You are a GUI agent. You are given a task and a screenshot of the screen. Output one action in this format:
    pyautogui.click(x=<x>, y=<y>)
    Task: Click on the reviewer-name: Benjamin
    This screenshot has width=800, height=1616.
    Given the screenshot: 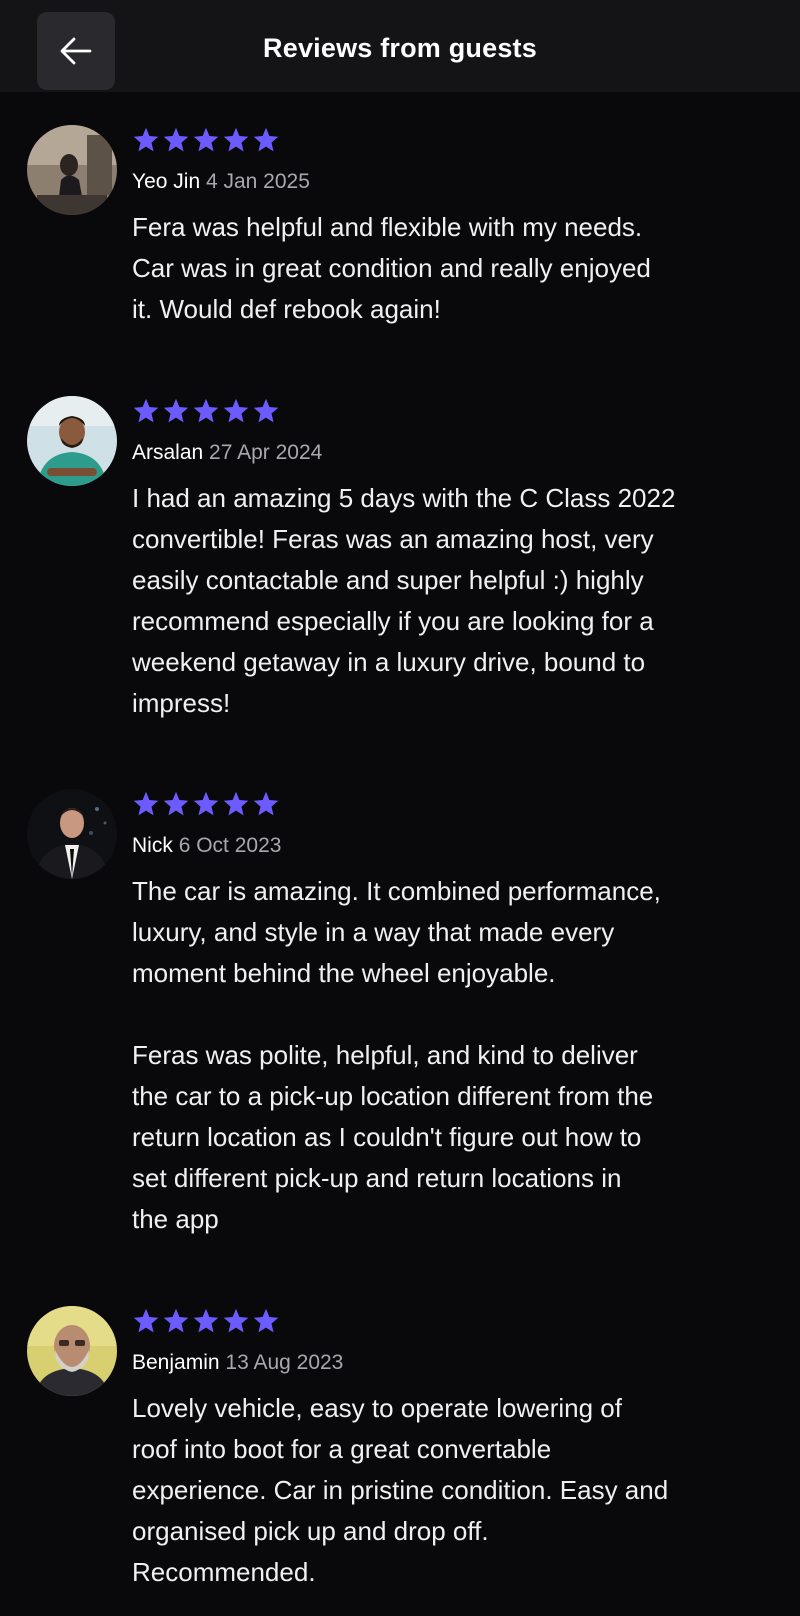 What is the action you would take?
    pyautogui.click(x=176, y=1362)
    